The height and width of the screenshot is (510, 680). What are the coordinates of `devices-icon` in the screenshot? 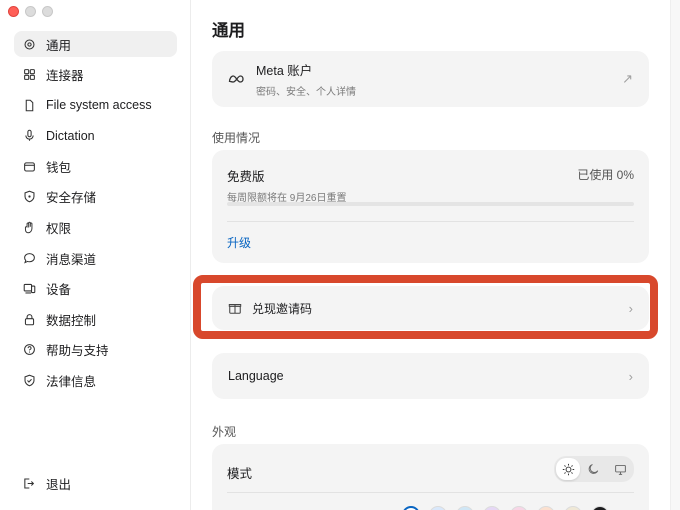 It's located at (29, 289).